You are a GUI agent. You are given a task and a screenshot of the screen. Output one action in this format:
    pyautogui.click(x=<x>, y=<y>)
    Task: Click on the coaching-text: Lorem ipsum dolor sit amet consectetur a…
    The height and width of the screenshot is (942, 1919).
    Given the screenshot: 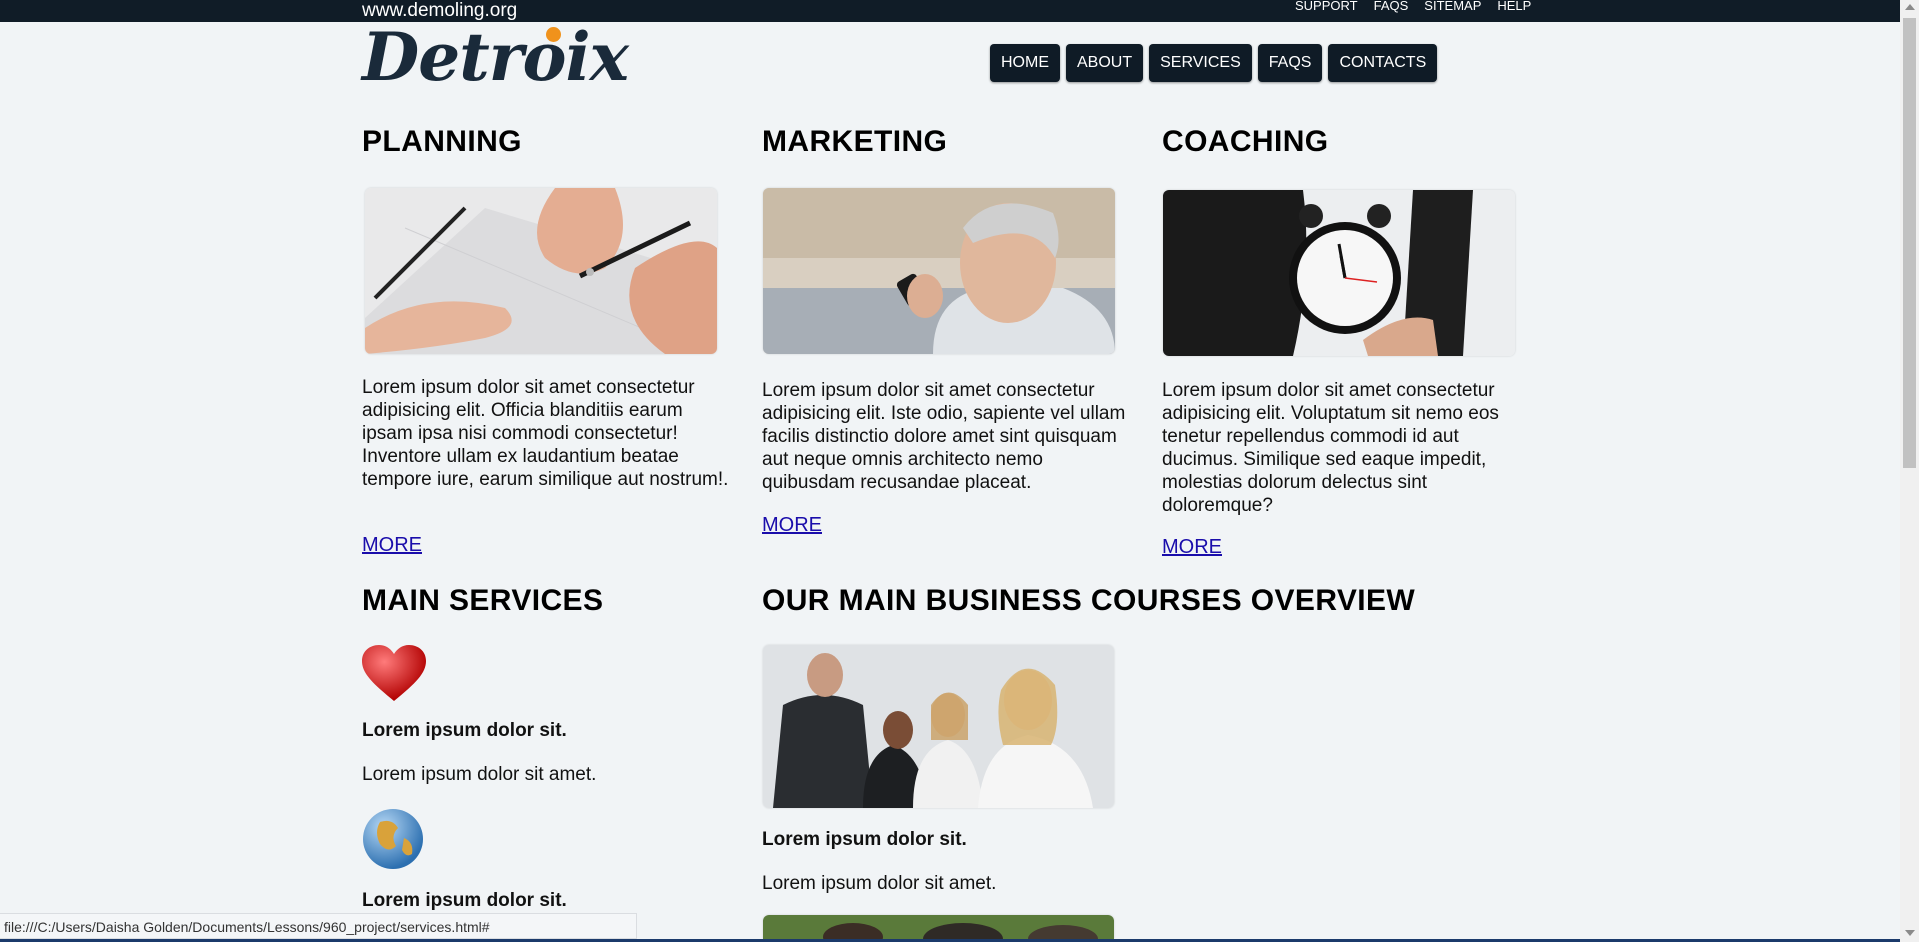 What is the action you would take?
    pyautogui.click(x=1330, y=448)
    